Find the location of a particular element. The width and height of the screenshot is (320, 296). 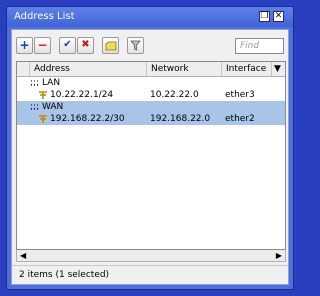

toolbar: + − ✔ ✖ Find is located at coordinates (150, 43).